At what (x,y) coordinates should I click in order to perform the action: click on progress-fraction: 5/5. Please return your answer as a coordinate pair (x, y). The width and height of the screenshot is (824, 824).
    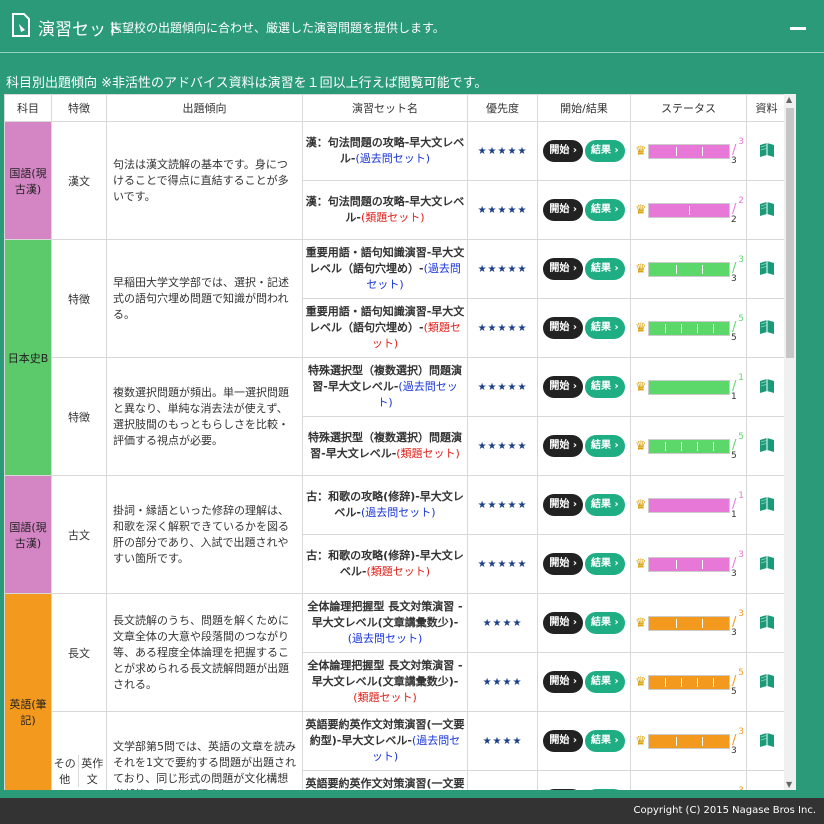
    Looking at the image, I should click on (737, 328).